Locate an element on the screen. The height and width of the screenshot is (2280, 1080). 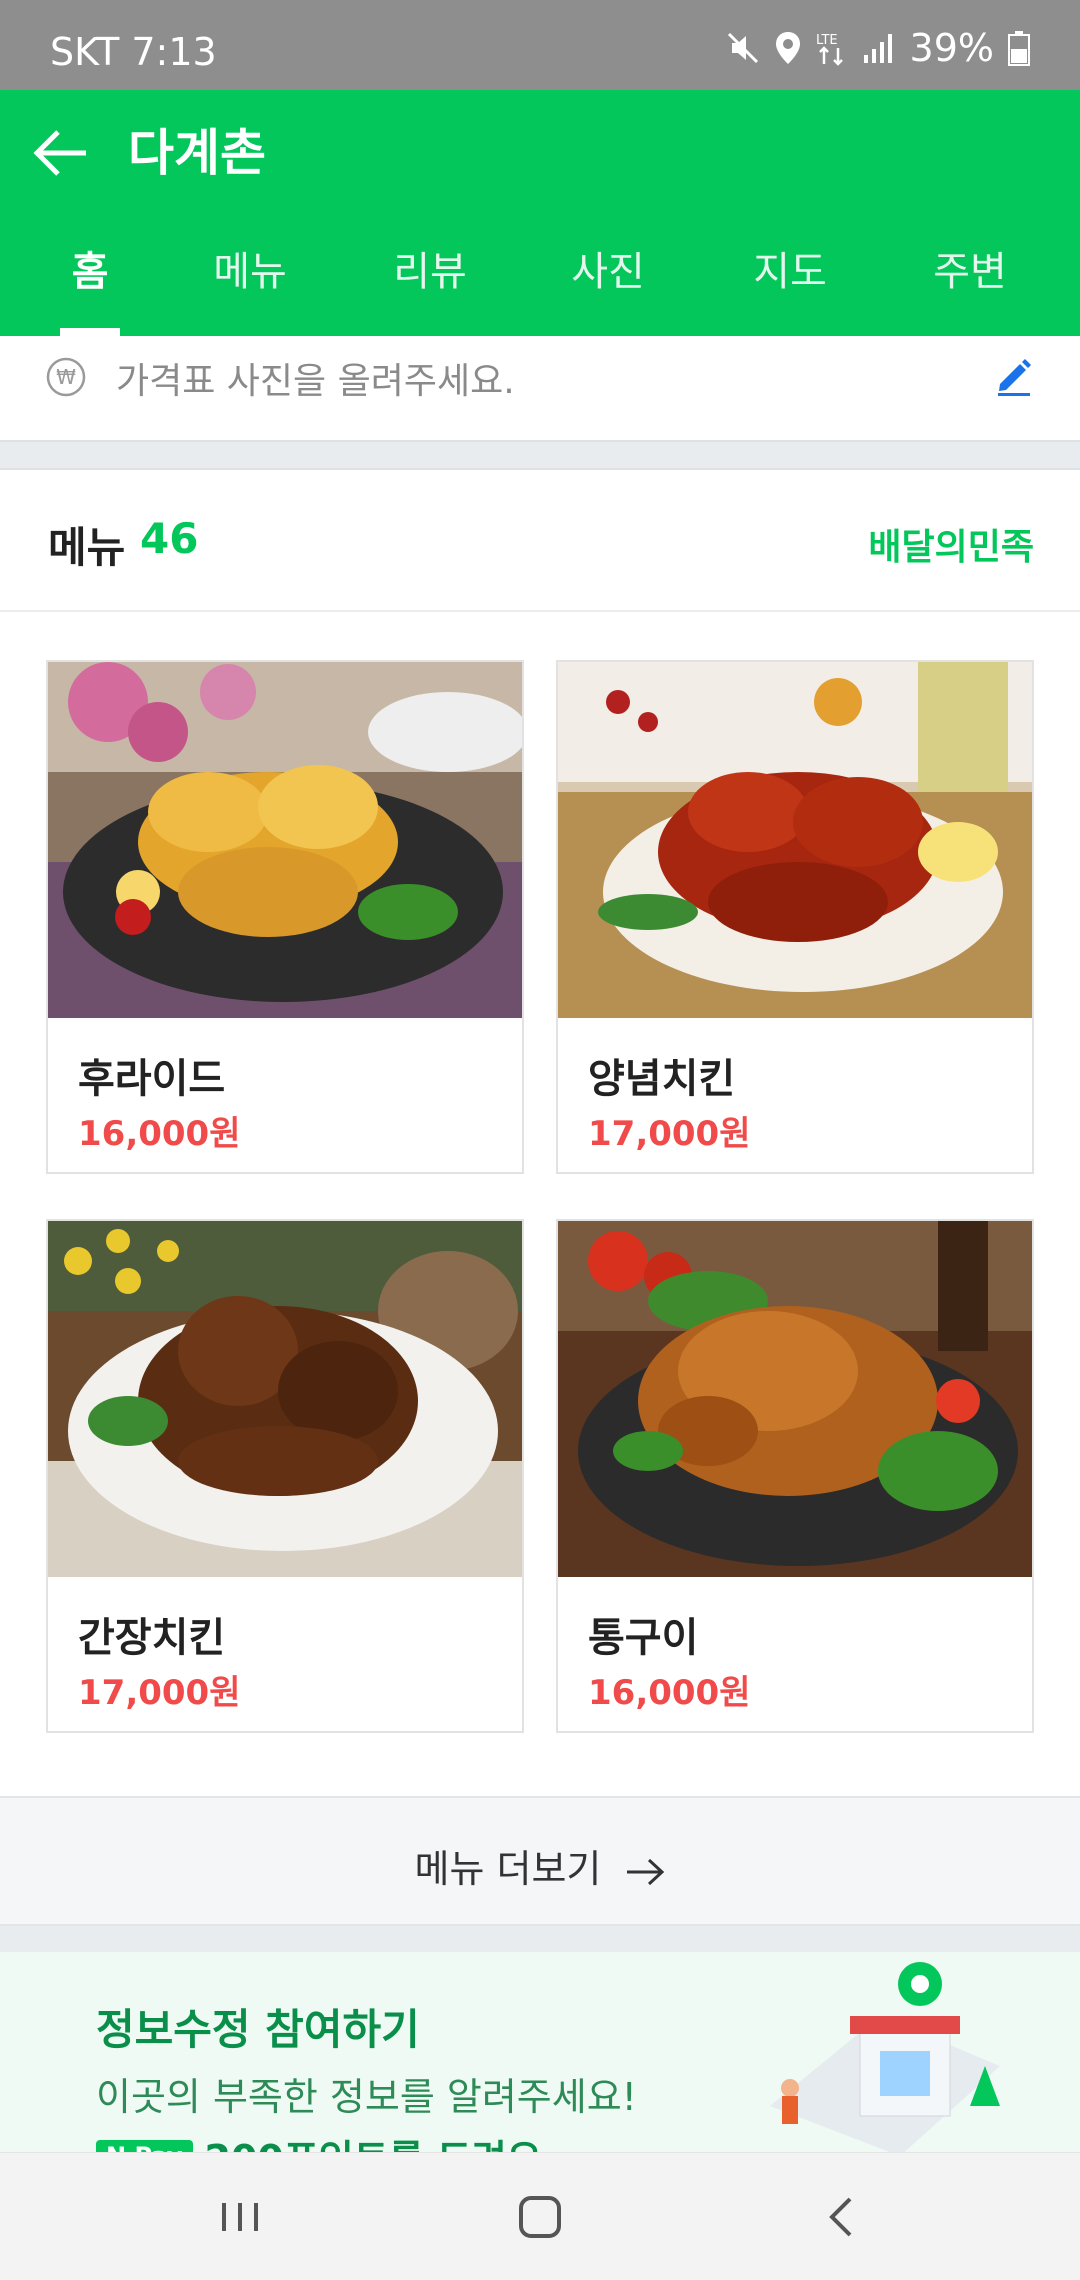
fried-chicken-photo is located at coordinates (285, 840).